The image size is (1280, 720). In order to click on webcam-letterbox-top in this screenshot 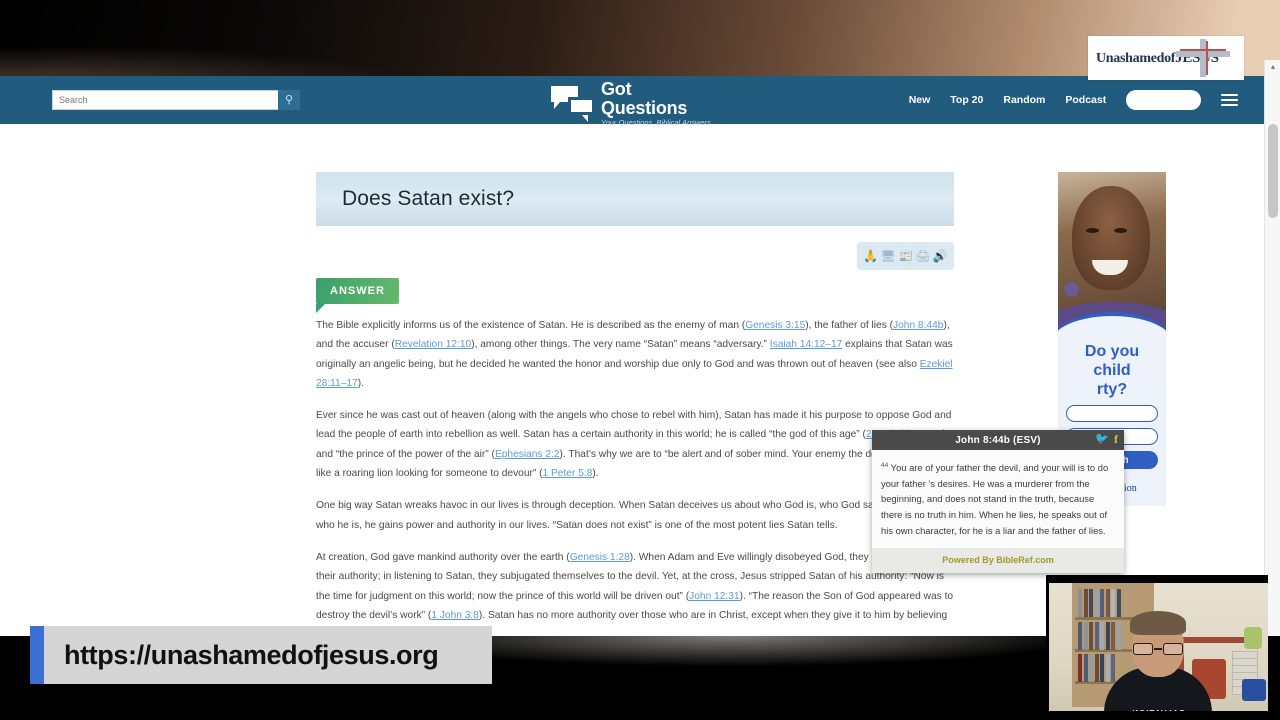, I will do `click(1157, 579)`.